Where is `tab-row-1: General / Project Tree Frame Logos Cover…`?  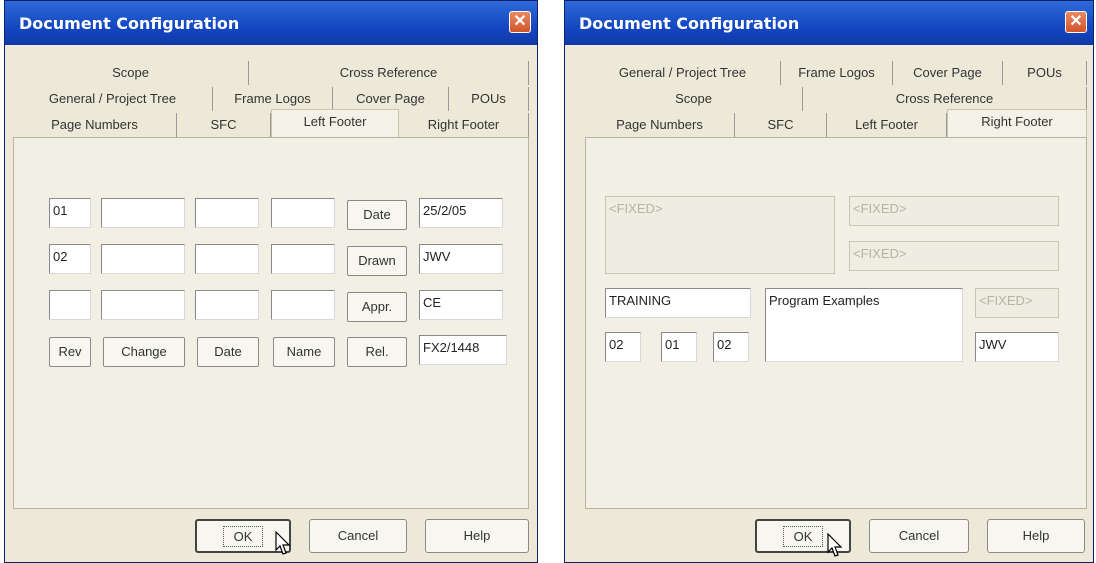
tab-row-1: General / Project Tree Frame Logos Cover… is located at coordinates (829, 73).